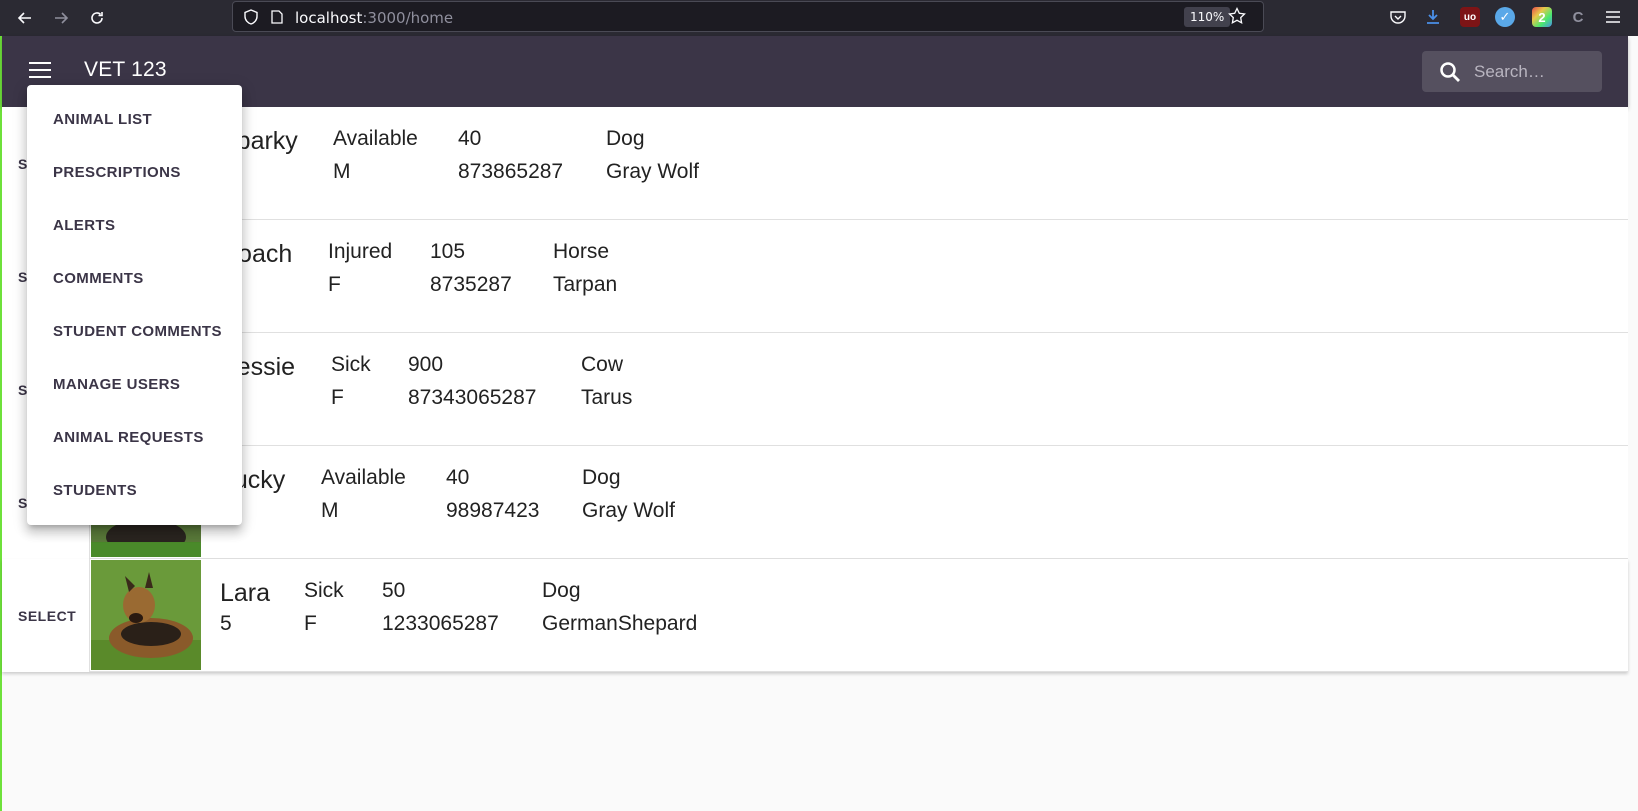 This screenshot has height=811, width=1638. I want to click on search-box, so click(1512, 71).